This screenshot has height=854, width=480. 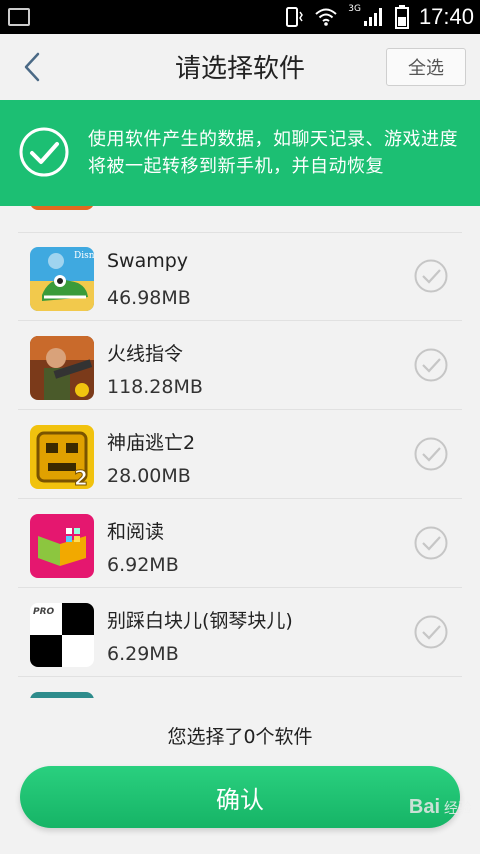 What do you see at coordinates (62, 635) in the screenshot?
I see `piano-tiles-icon: PRO` at bounding box center [62, 635].